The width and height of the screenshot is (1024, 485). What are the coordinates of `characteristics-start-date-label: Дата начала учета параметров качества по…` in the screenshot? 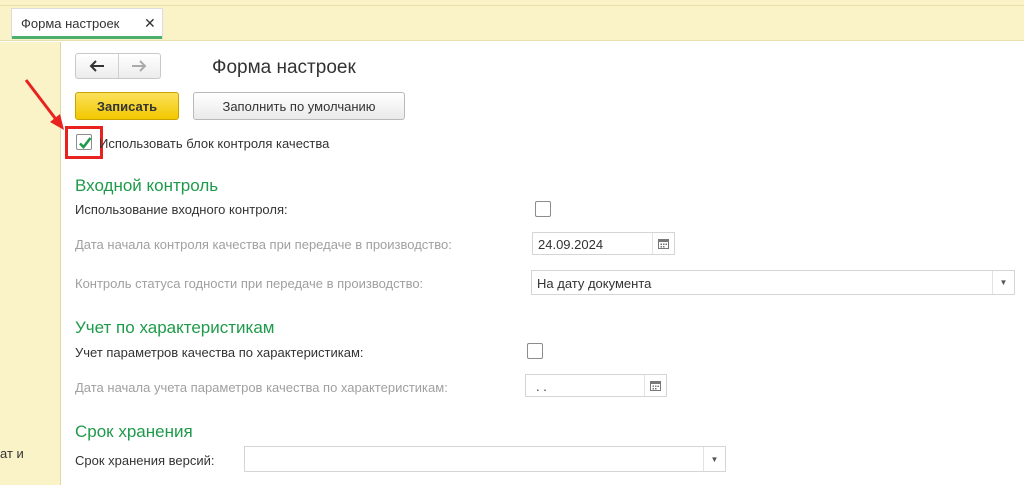 It's located at (261, 387).